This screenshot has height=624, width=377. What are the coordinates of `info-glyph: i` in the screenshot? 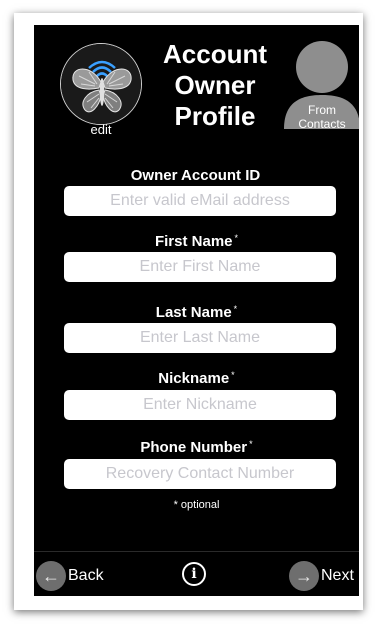 It's located at (194, 574).